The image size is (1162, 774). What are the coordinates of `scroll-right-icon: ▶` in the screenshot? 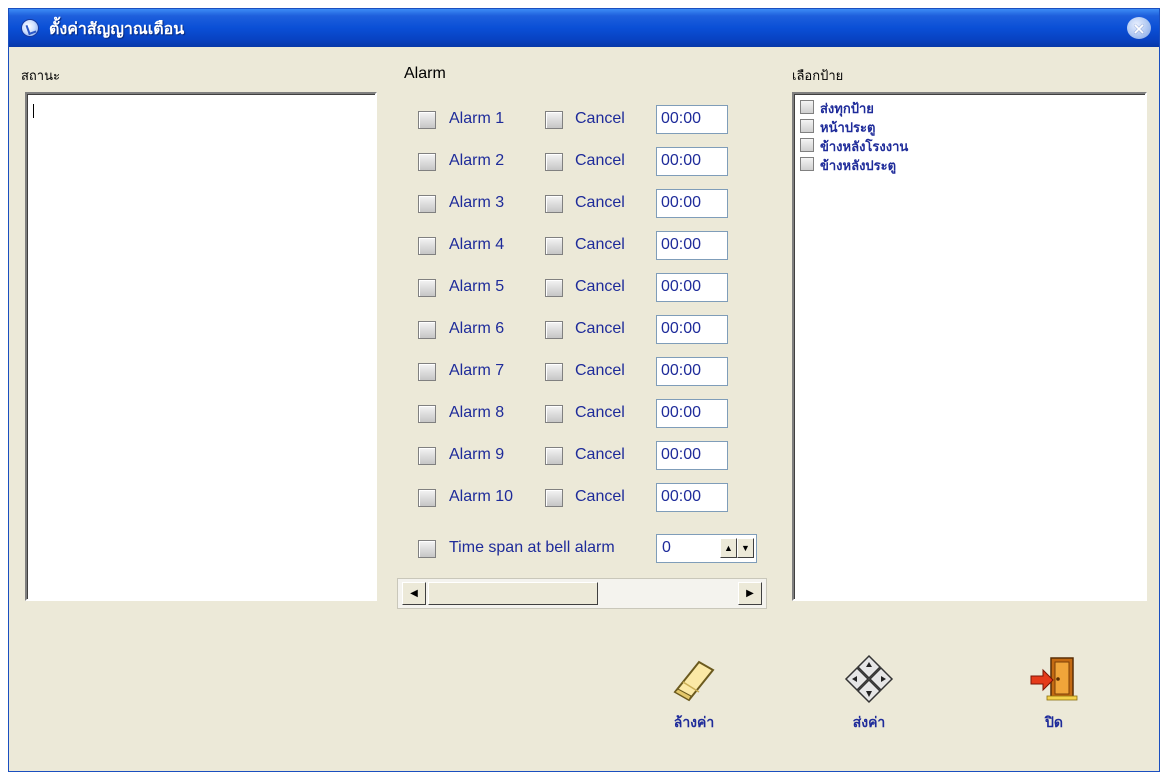 It's located at (750, 593).